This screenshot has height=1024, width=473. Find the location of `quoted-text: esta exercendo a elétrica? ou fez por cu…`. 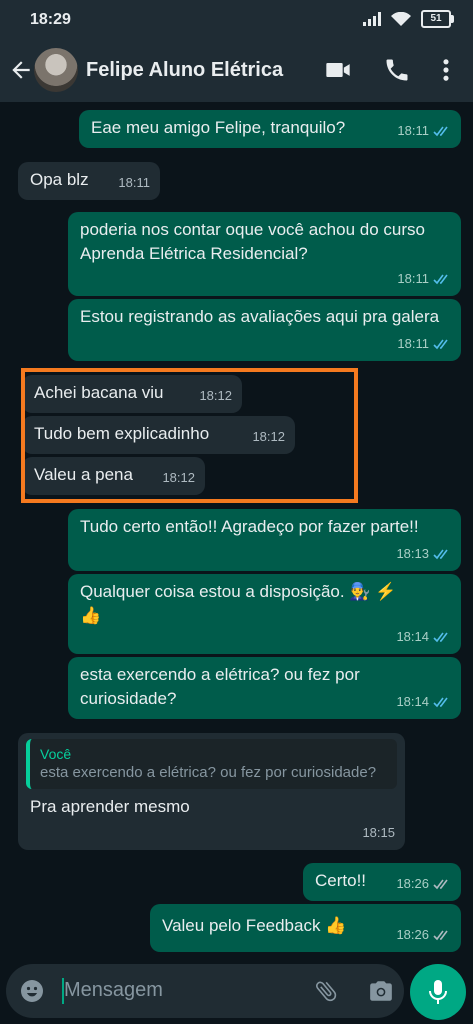

quoted-text: esta exercendo a elétrica? ou fez por cu… is located at coordinates (208, 772).